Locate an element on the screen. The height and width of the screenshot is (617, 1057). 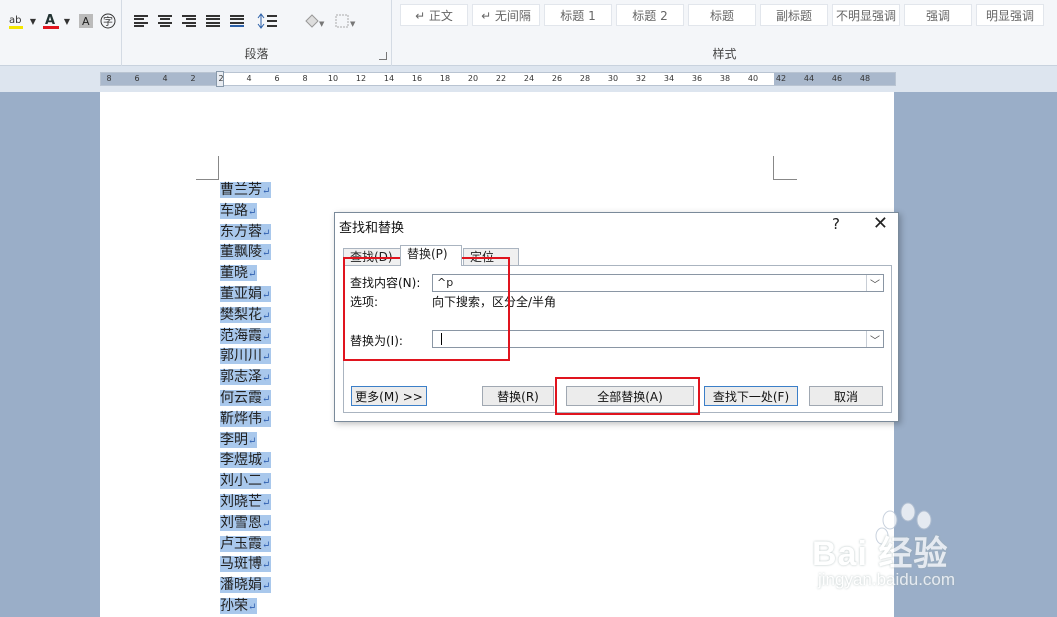
name-text: 刘晓芒 is located at coordinates (241, 501).